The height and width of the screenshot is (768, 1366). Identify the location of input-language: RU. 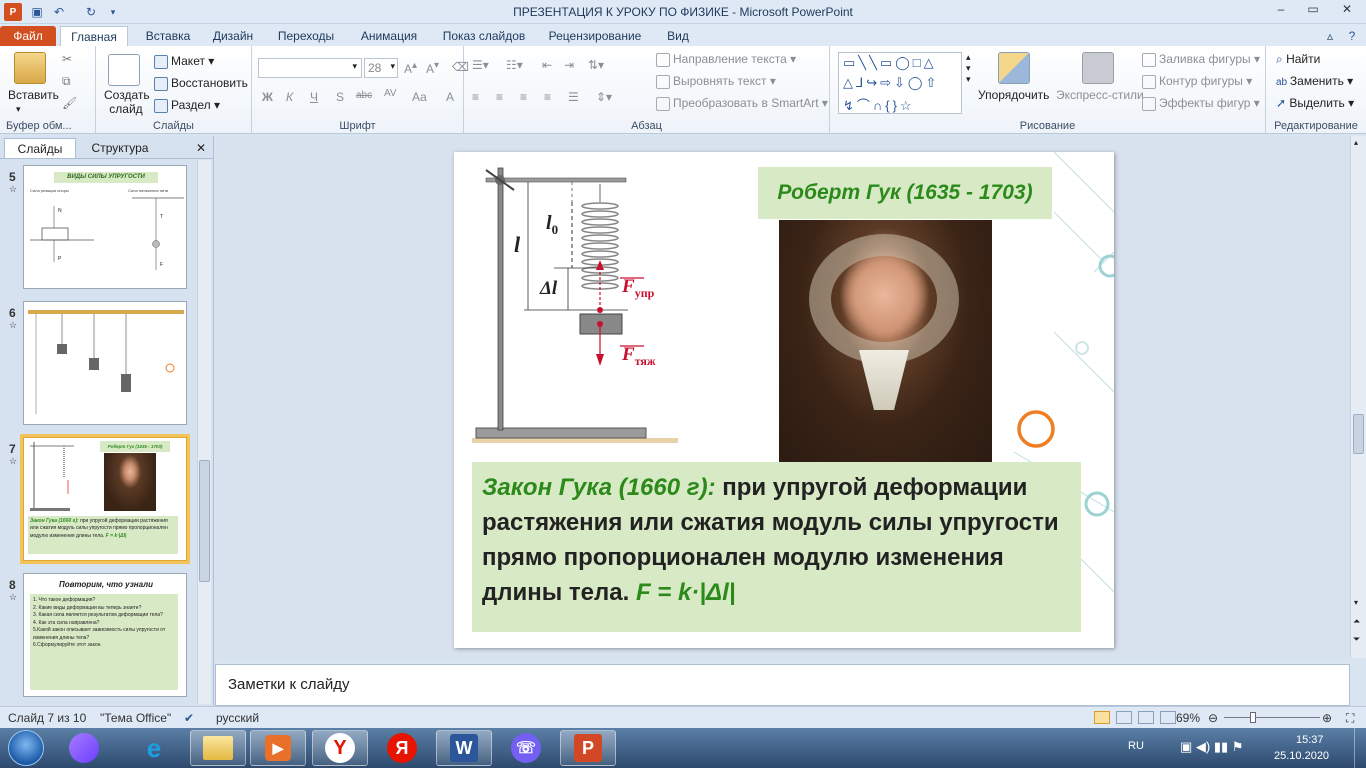
(1136, 746).